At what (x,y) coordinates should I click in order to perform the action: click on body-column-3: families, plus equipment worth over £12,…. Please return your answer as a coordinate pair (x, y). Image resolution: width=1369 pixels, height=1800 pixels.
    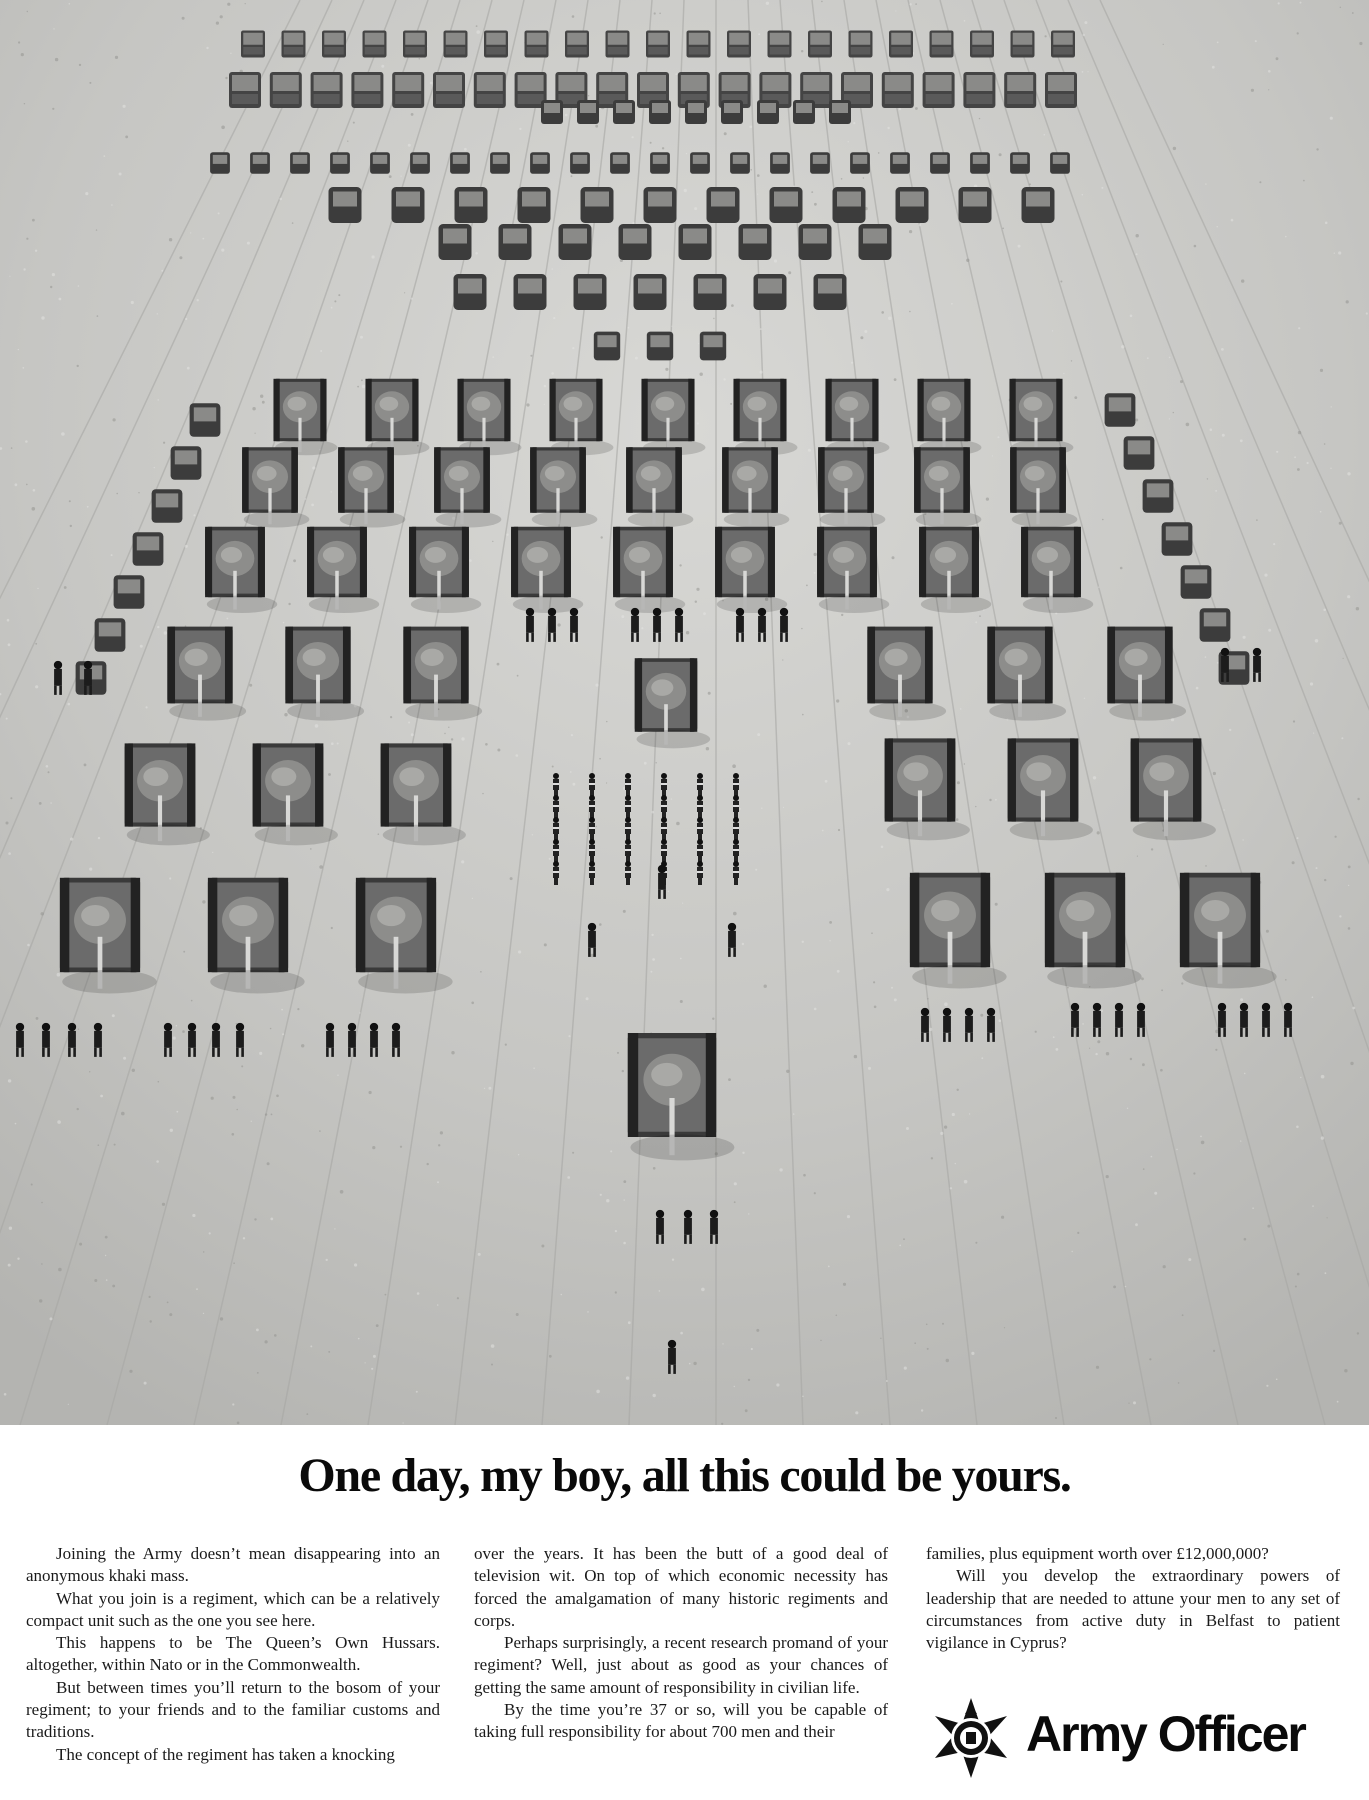
    Looking at the image, I should click on (1133, 1598).